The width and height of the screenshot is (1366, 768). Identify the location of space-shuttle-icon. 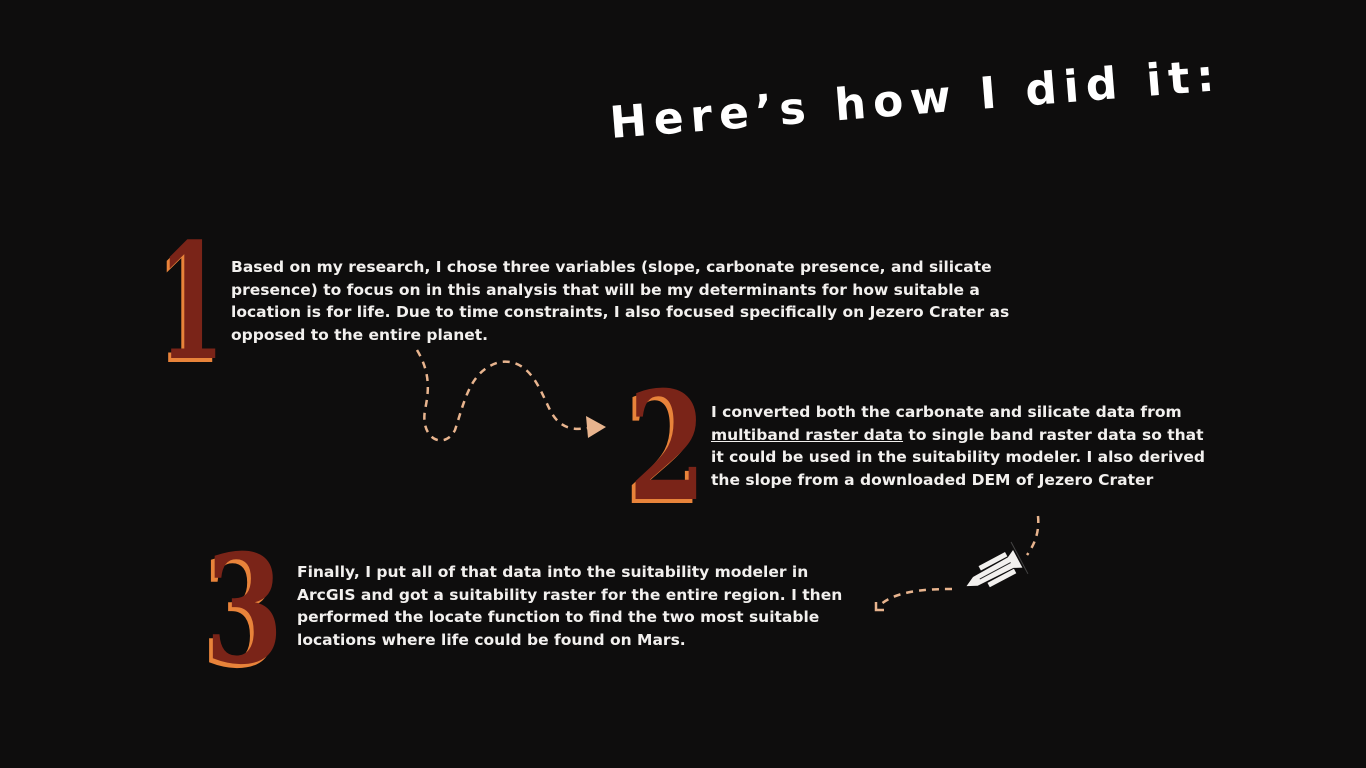
(997, 564).